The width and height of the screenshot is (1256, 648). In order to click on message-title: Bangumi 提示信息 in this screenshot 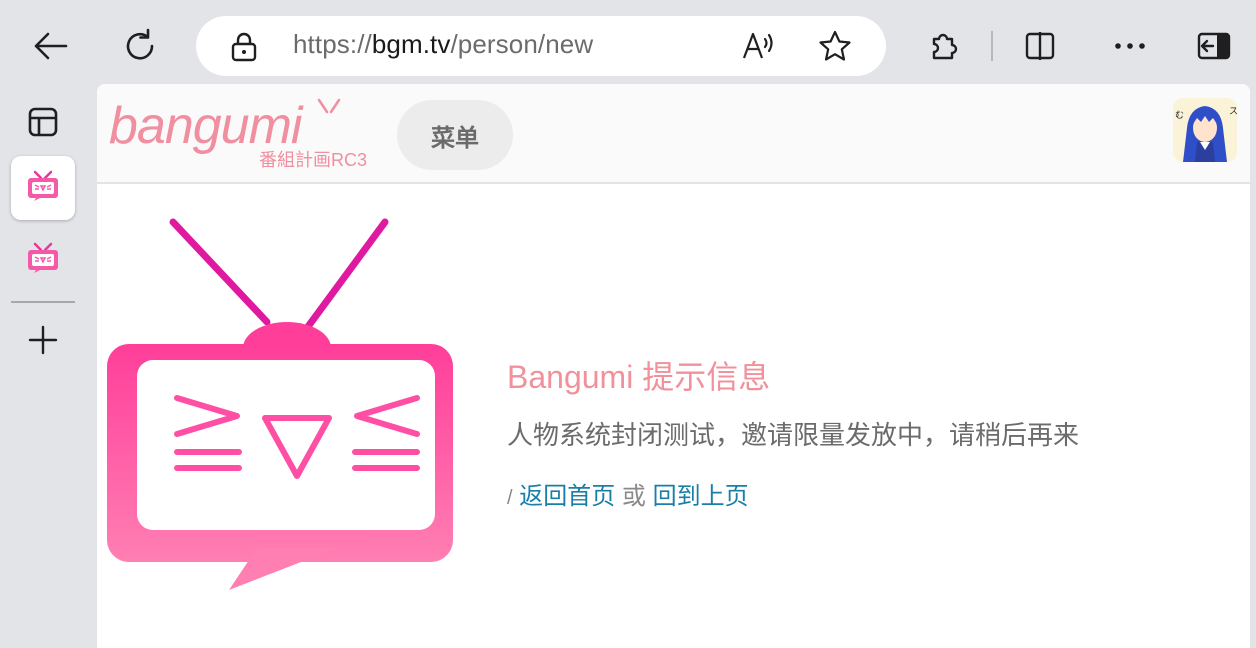, I will do `click(639, 377)`.